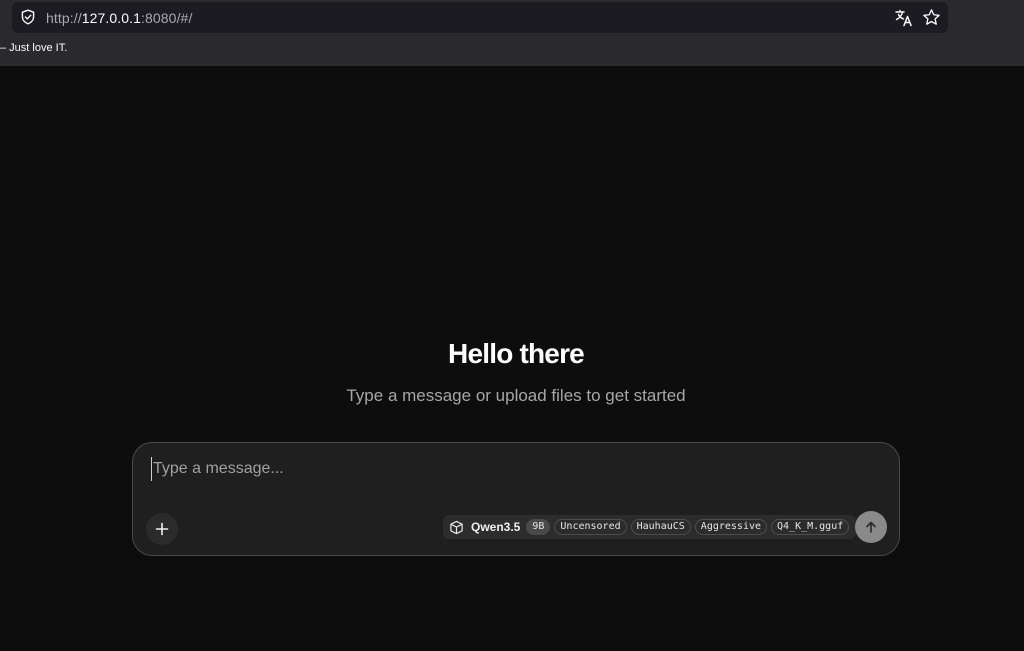  I want to click on browser-toolbar: http://127.0.0.1:8080/#/ – Just love IT., so click(512, 33).